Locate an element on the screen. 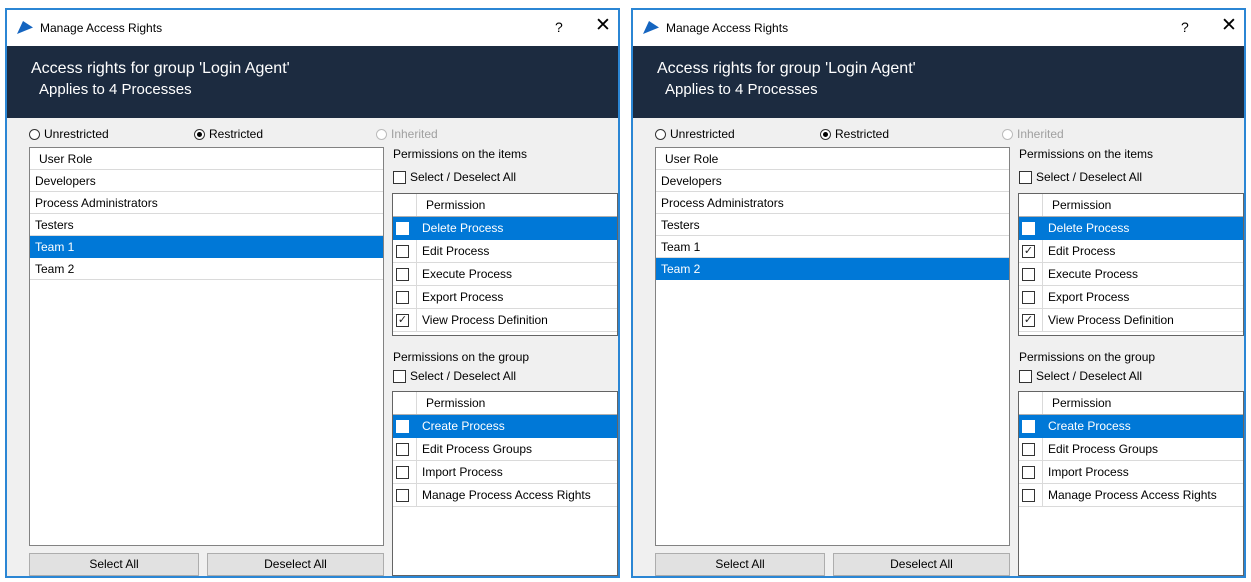 The image size is (1251, 582). group-permission-table-empty-area is located at coordinates (1131, 544).